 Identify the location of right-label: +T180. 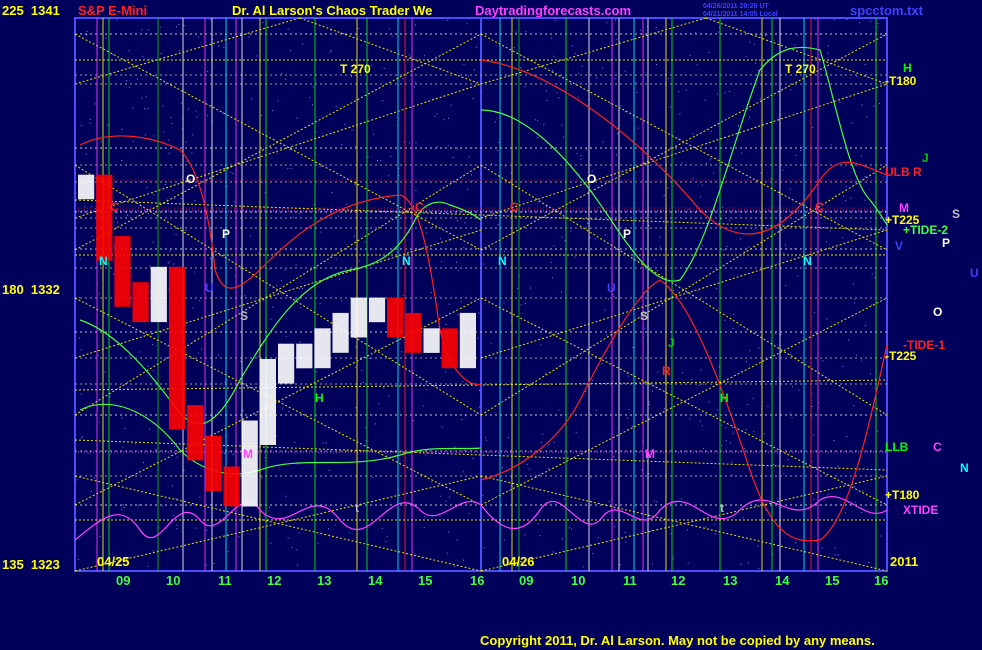
(902, 495).